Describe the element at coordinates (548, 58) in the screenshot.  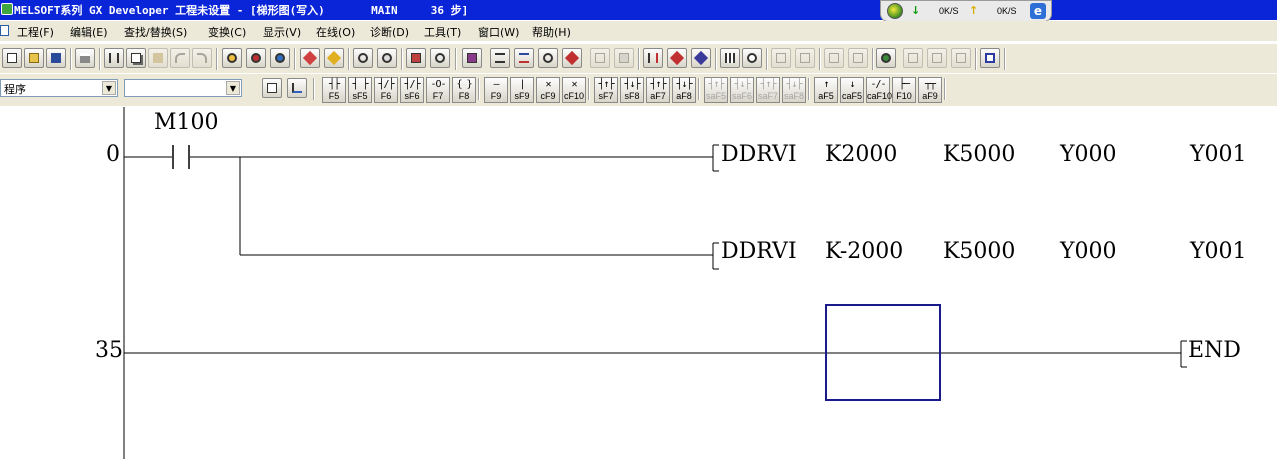
I see `ladder-search-icon` at that location.